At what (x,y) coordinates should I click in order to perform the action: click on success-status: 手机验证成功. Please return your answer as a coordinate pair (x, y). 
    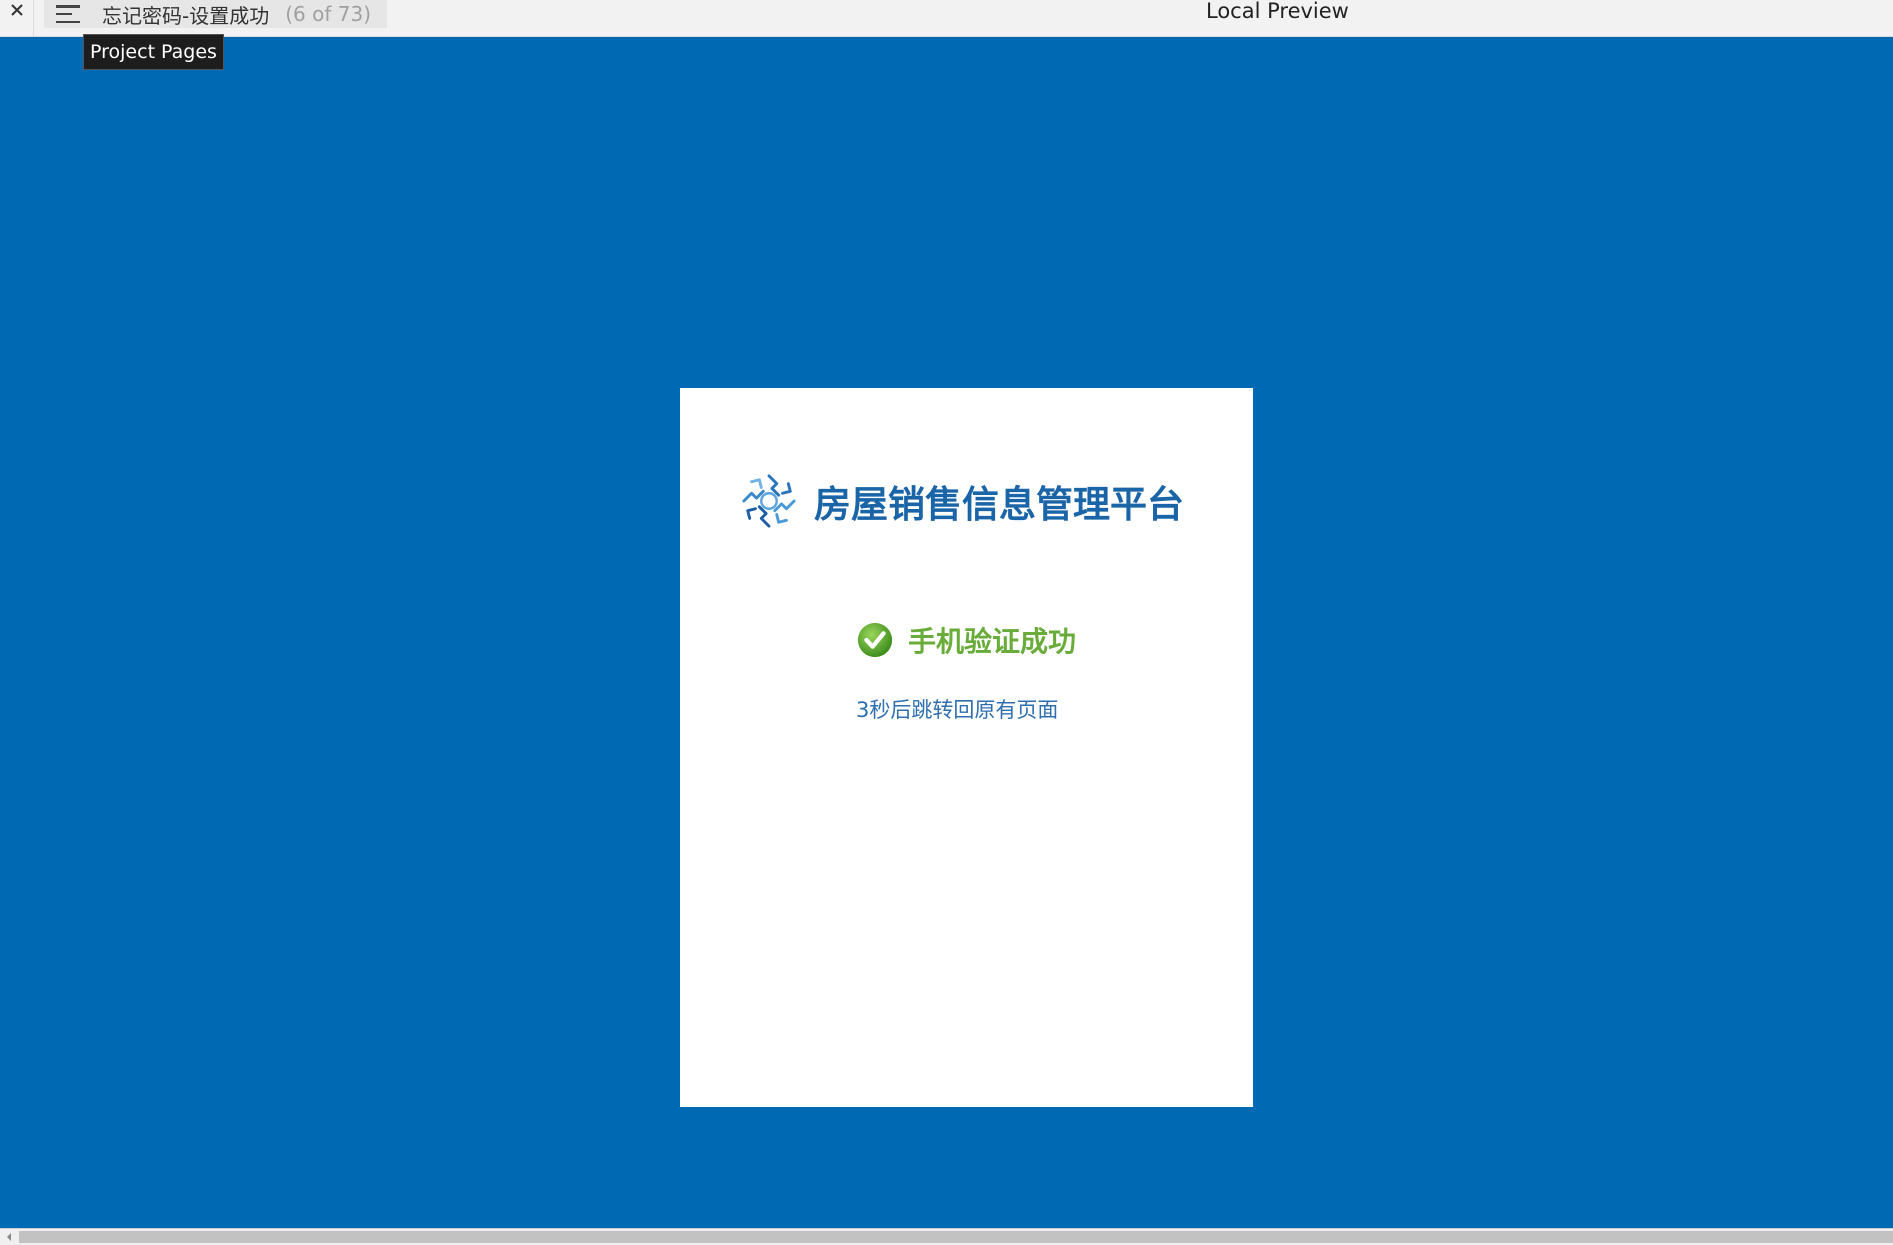
    Looking at the image, I should click on (966, 640).